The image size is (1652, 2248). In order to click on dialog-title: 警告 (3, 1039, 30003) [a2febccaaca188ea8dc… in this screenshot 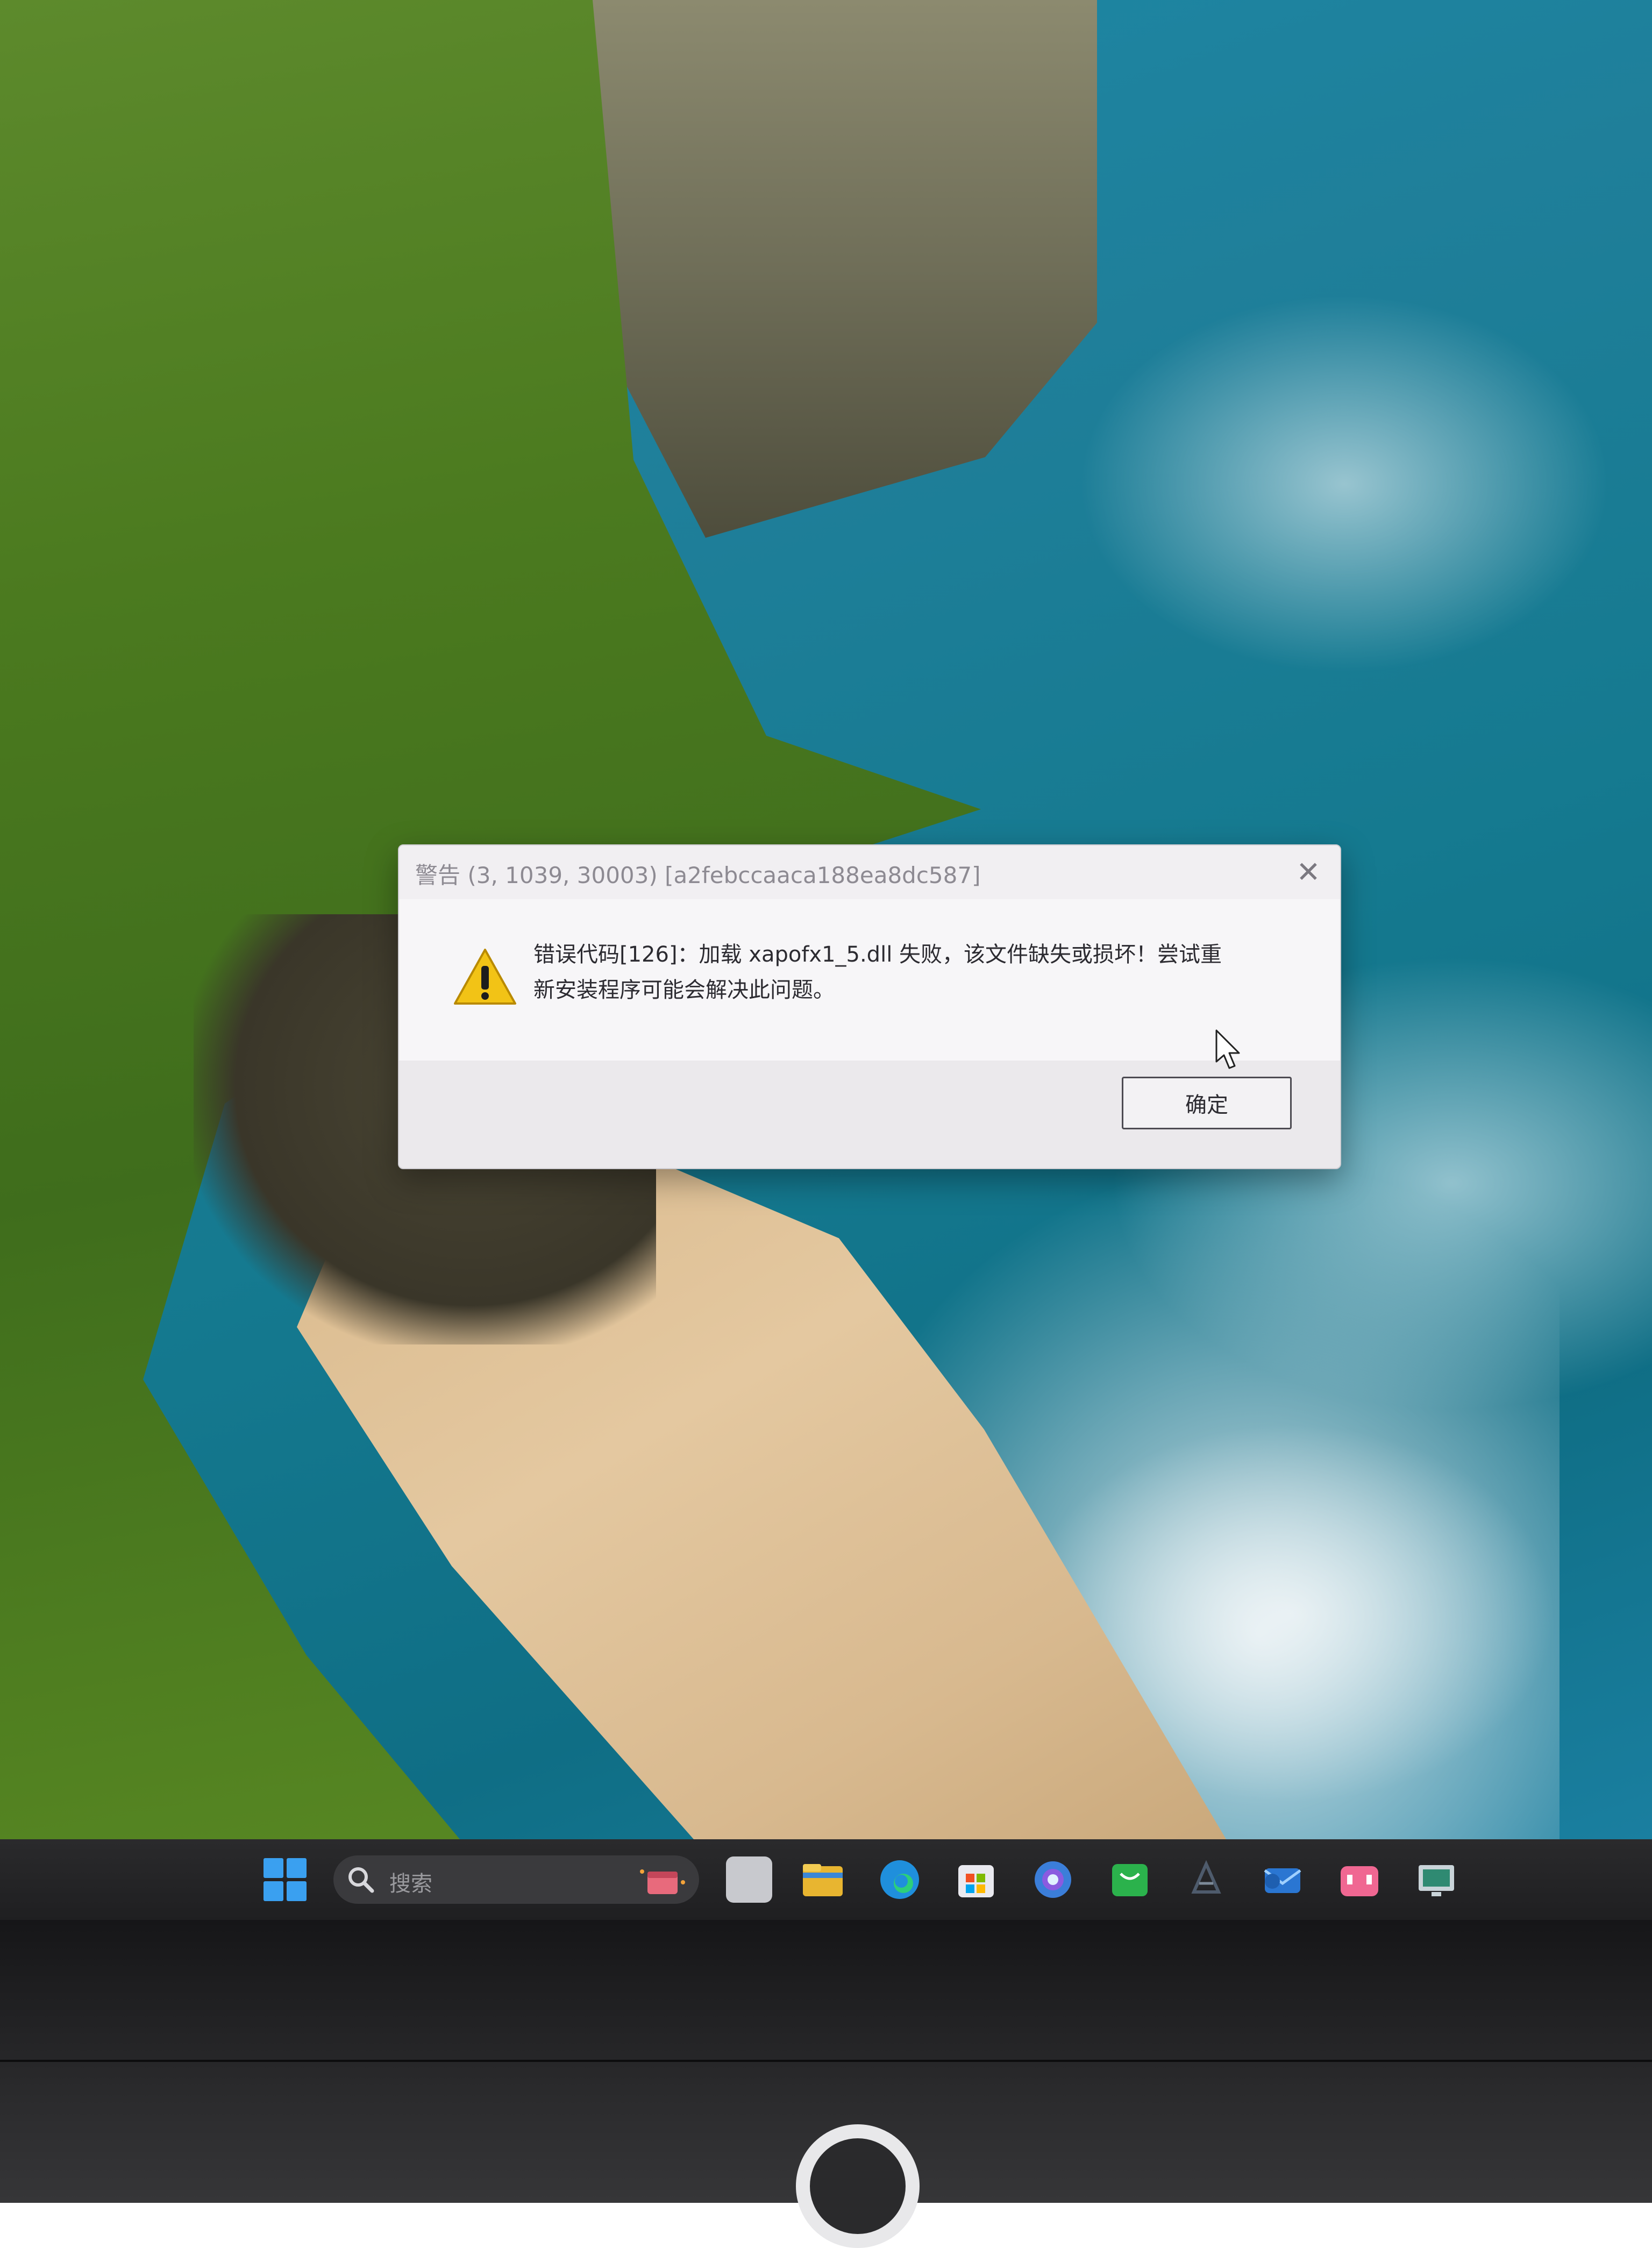, I will do `click(698, 875)`.